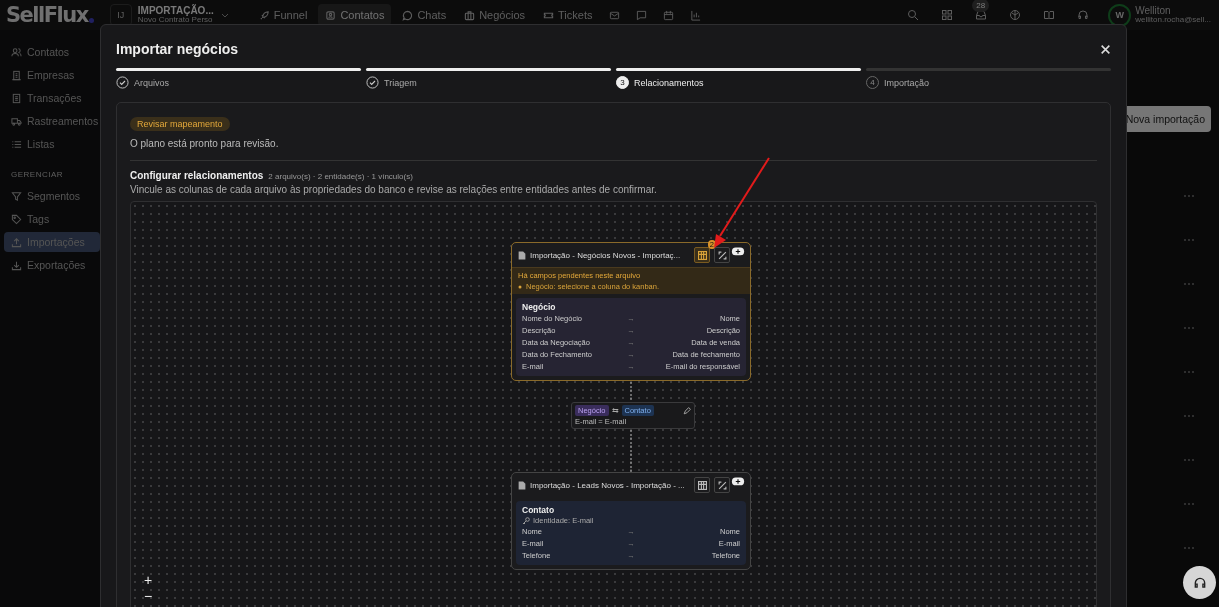 The width and height of the screenshot is (1219, 607). Describe the element at coordinates (47, 15) in the screenshot. I see `logo: SellFlux` at that location.